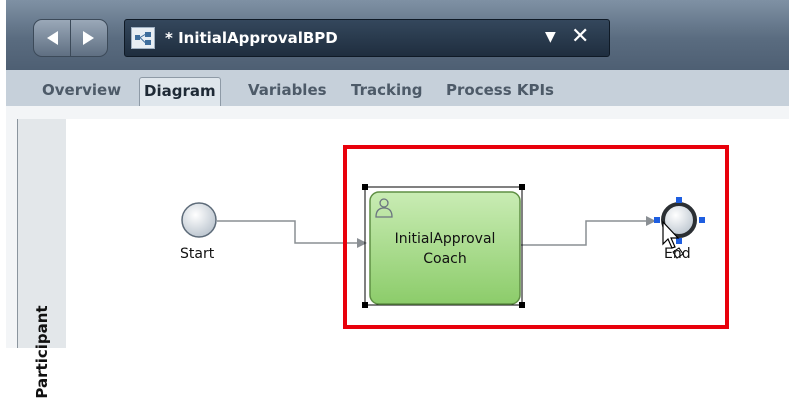 The height and width of the screenshot is (399, 789). I want to click on initial-approval-coach-activity, so click(445, 248).